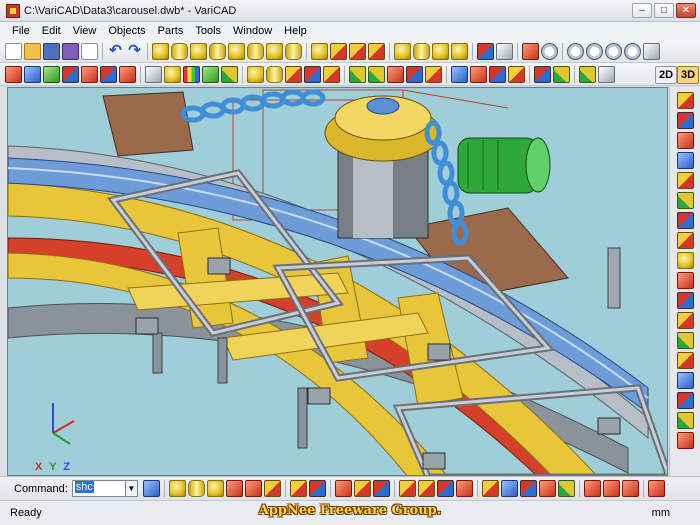 Image resolution: width=700 pixels, height=525 pixels. Describe the element at coordinates (685, 200) in the screenshot. I see `align-icon` at that location.